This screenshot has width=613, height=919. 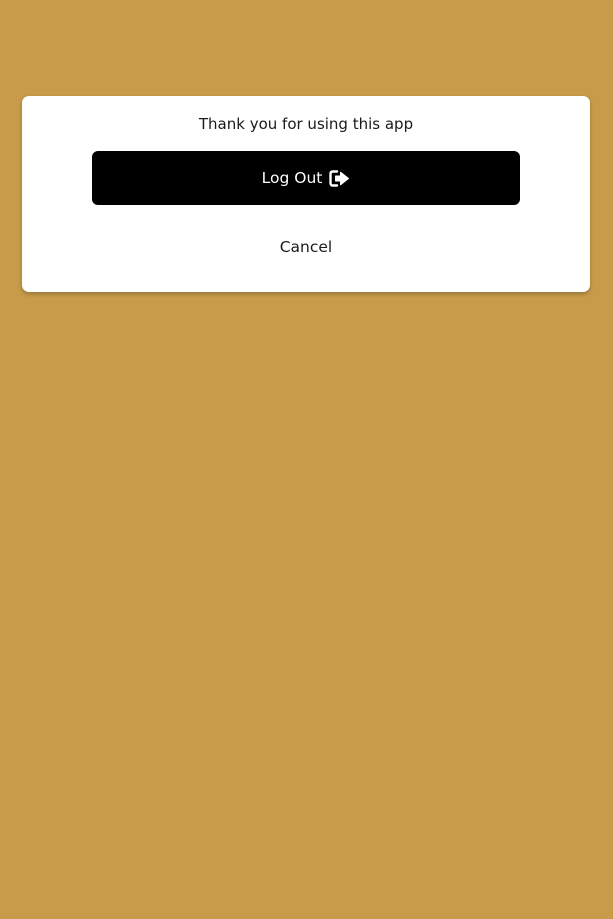 What do you see at coordinates (306, 247) in the screenshot?
I see `cancel-button: Cancel` at bounding box center [306, 247].